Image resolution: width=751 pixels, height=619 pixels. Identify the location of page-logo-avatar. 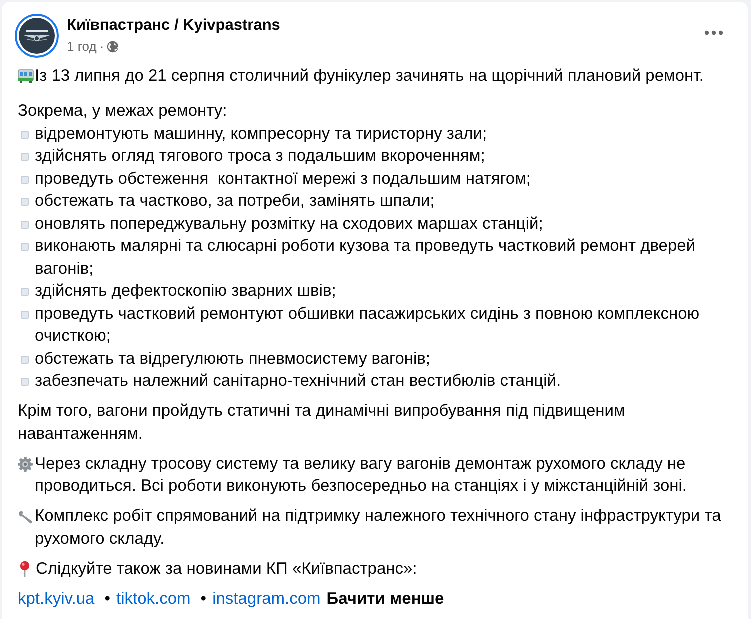
(37, 36).